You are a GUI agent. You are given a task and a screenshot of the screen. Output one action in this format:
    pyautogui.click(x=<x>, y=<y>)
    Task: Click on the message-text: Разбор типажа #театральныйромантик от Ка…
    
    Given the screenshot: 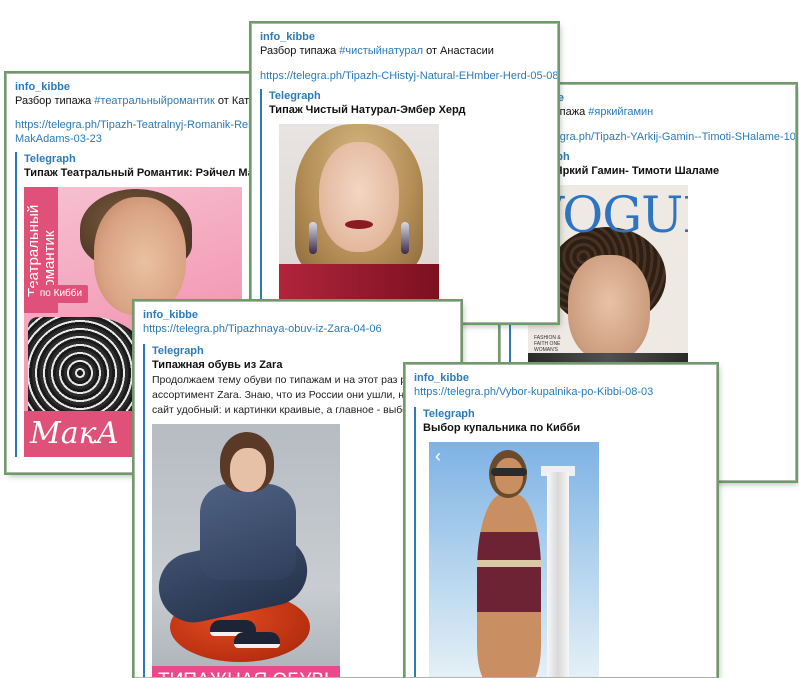 What is the action you would take?
    pyautogui.click(x=138, y=101)
    